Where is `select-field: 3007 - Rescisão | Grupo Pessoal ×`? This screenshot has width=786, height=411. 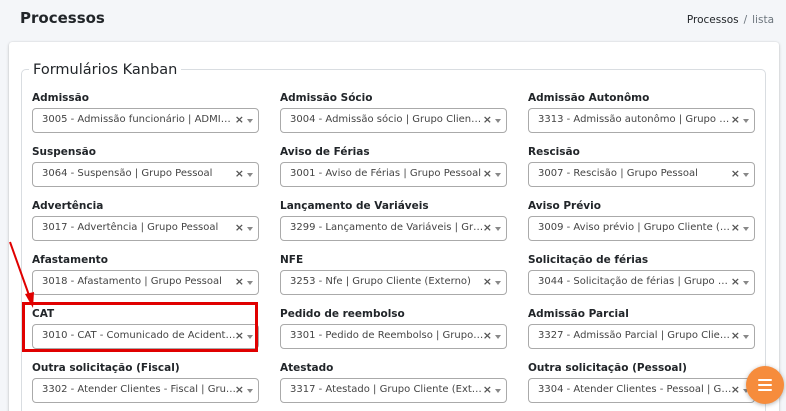
select-field: 3007 - Rescisão | Grupo Pessoal × is located at coordinates (641, 174).